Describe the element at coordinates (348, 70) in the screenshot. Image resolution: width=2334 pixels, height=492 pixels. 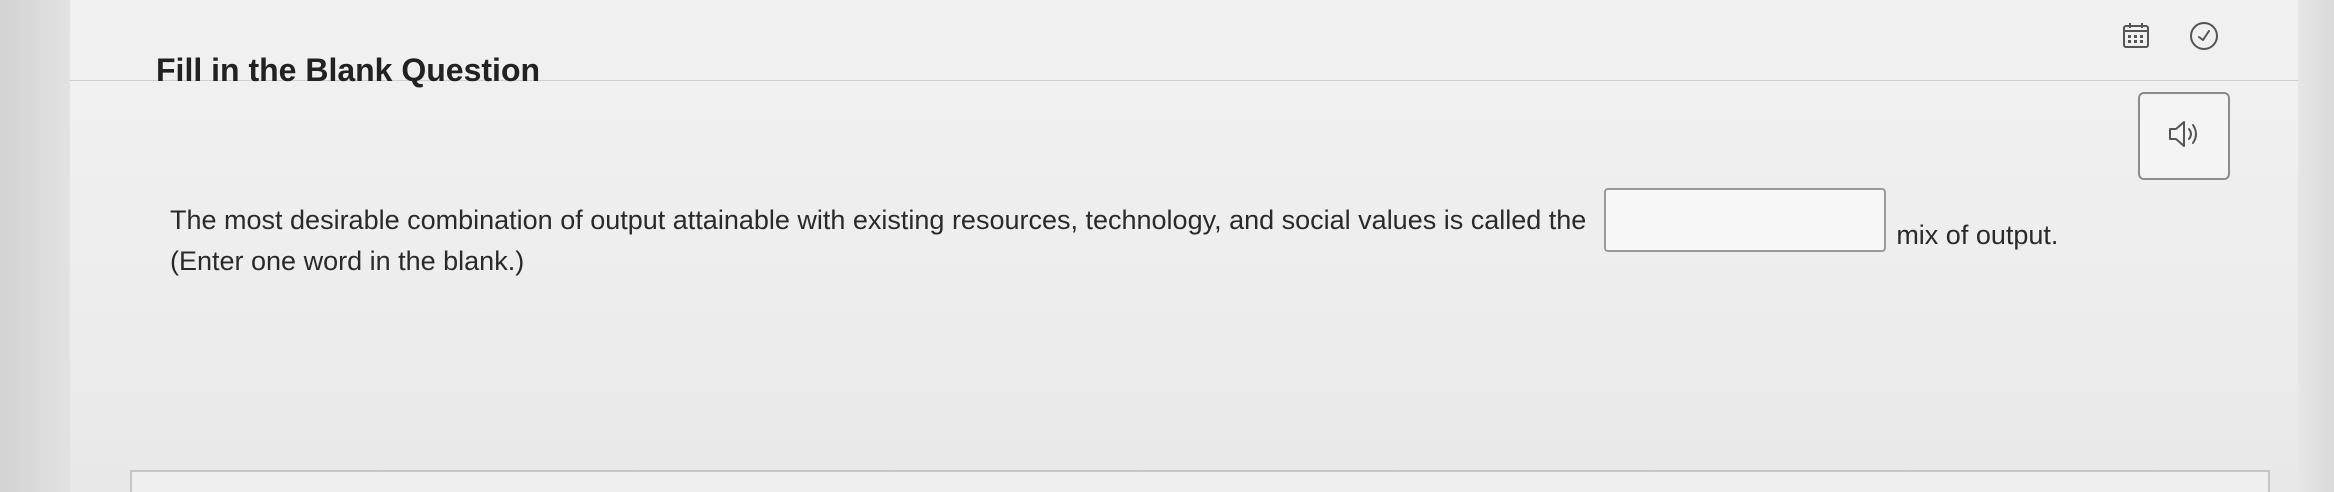
I see `question-title: Fill in the Blank Question` at that location.